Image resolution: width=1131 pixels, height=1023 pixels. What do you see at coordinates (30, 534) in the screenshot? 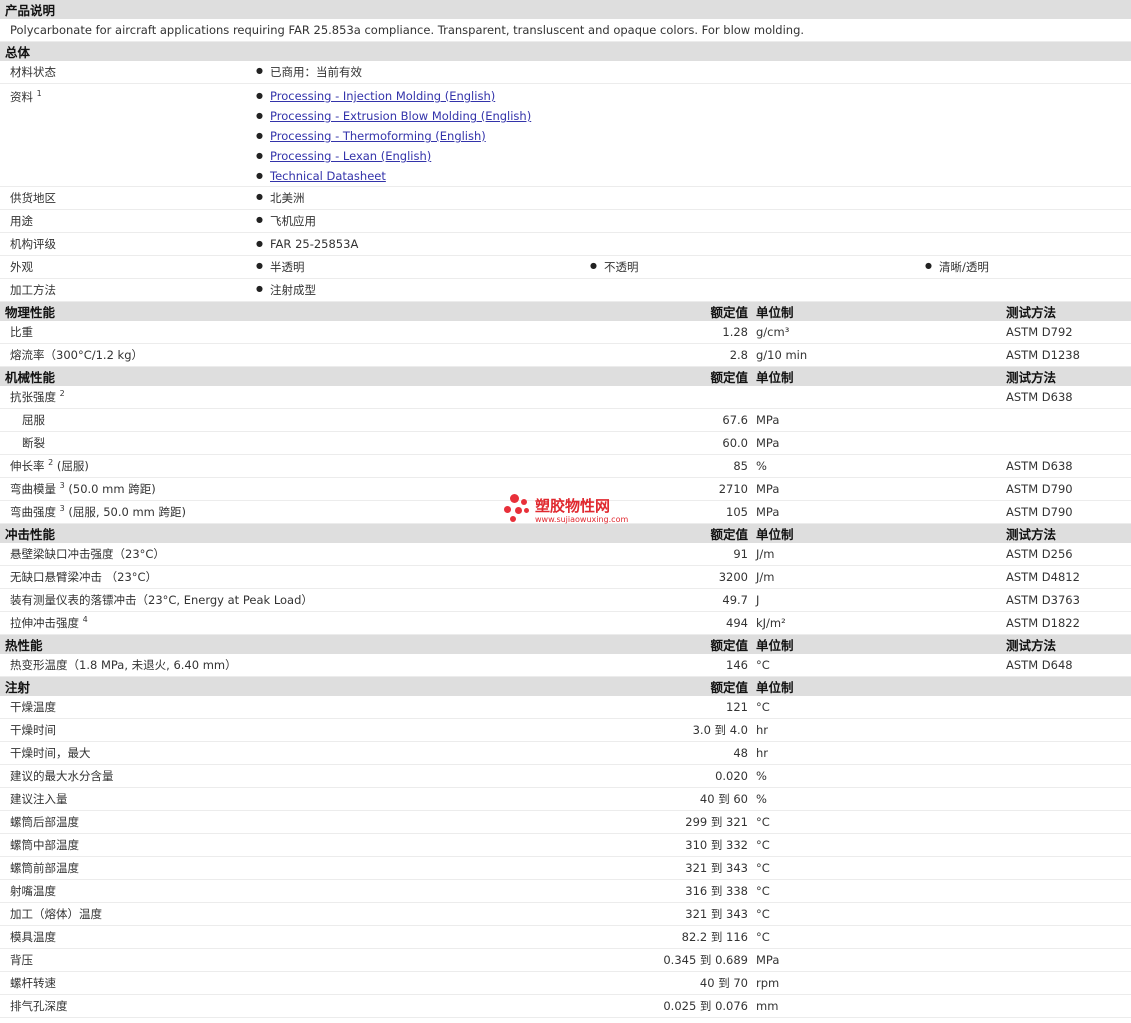
I see `section-title: 冲击性能` at bounding box center [30, 534].